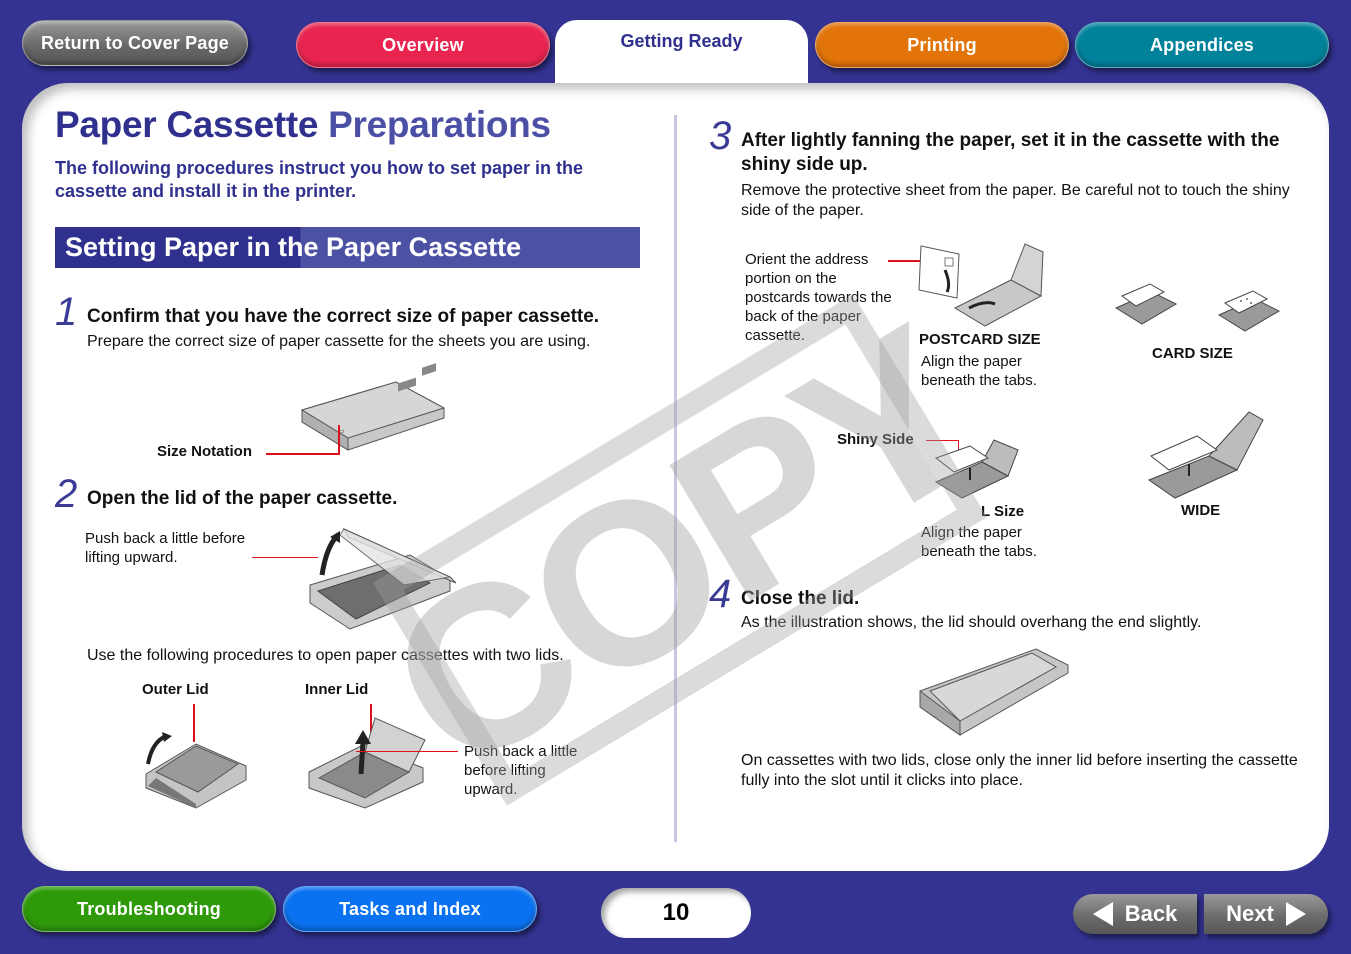 The image size is (1351, 954). Describe the element at coordinates (175, 689) in the screenshot. I see `outer-lid-label: Outer Lid` at that location.